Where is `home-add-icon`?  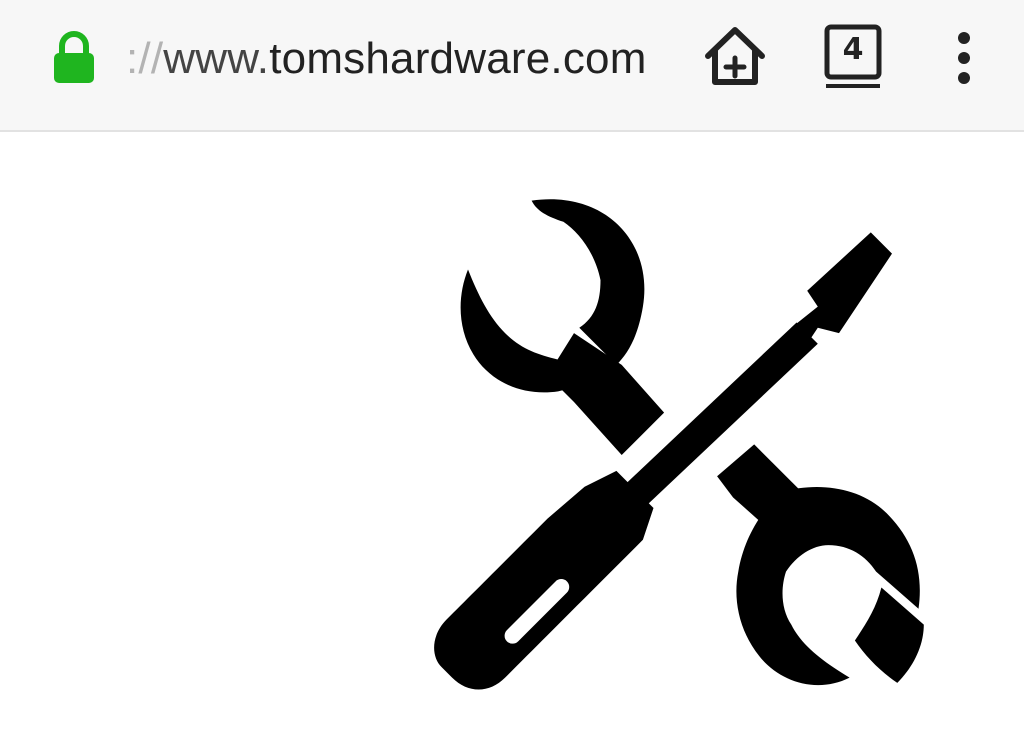 home-add-icon is located at coordinates (735, 57).